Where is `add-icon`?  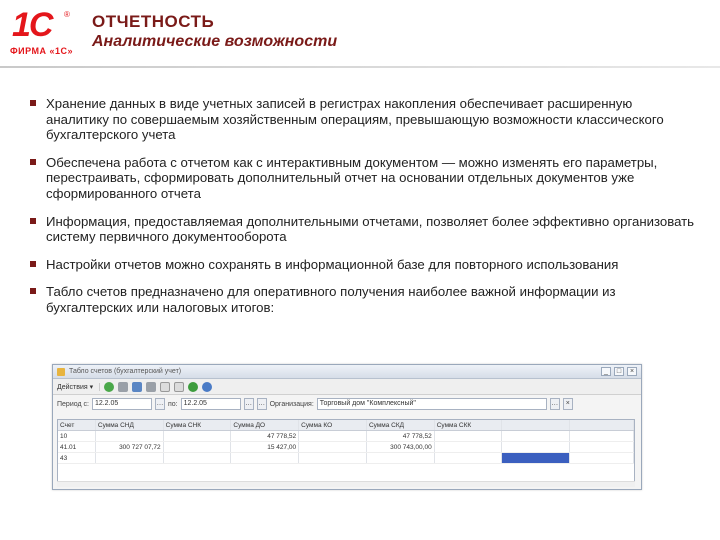 add-icon is located at coordinates (109, 386).